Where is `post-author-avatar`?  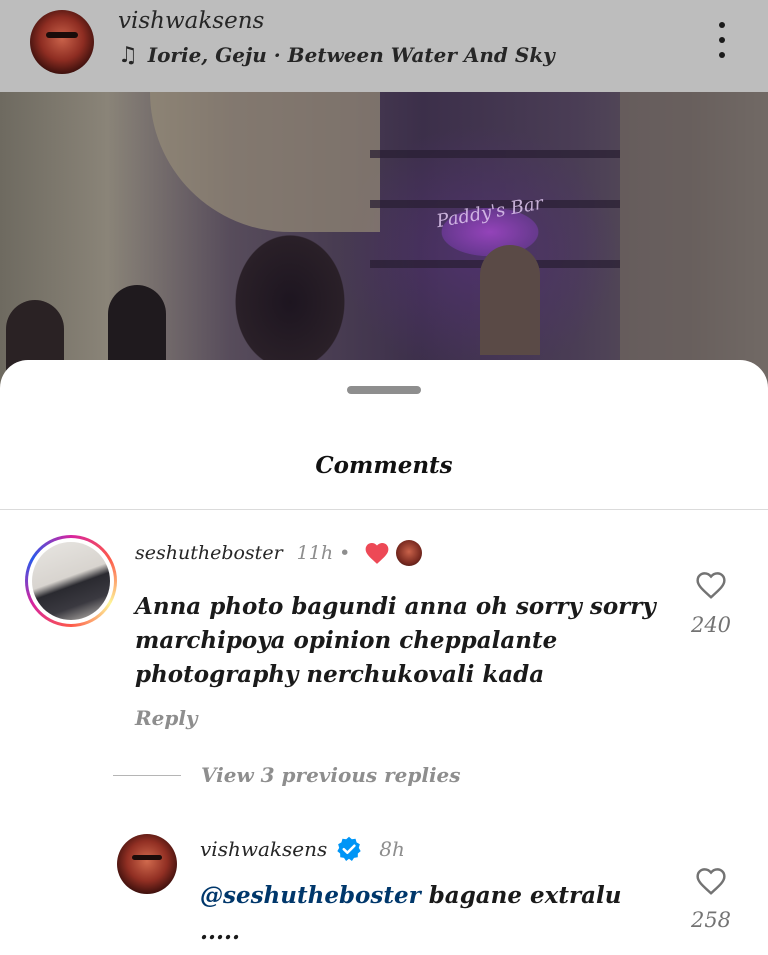
post-author-avatar is located at coordinates (62, 42).